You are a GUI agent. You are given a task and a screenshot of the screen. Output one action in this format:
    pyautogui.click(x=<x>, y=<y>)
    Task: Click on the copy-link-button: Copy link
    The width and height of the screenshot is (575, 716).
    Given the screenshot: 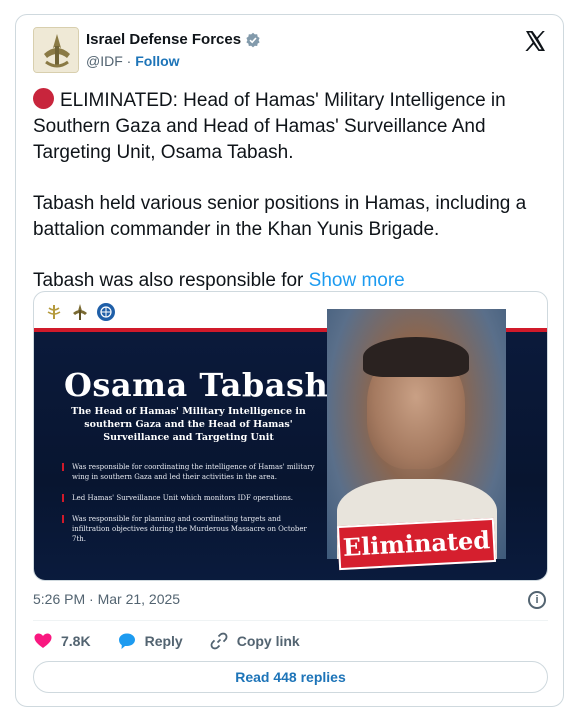 What is the action you would take?
    pyautogui.click(x=254, y=641)
    